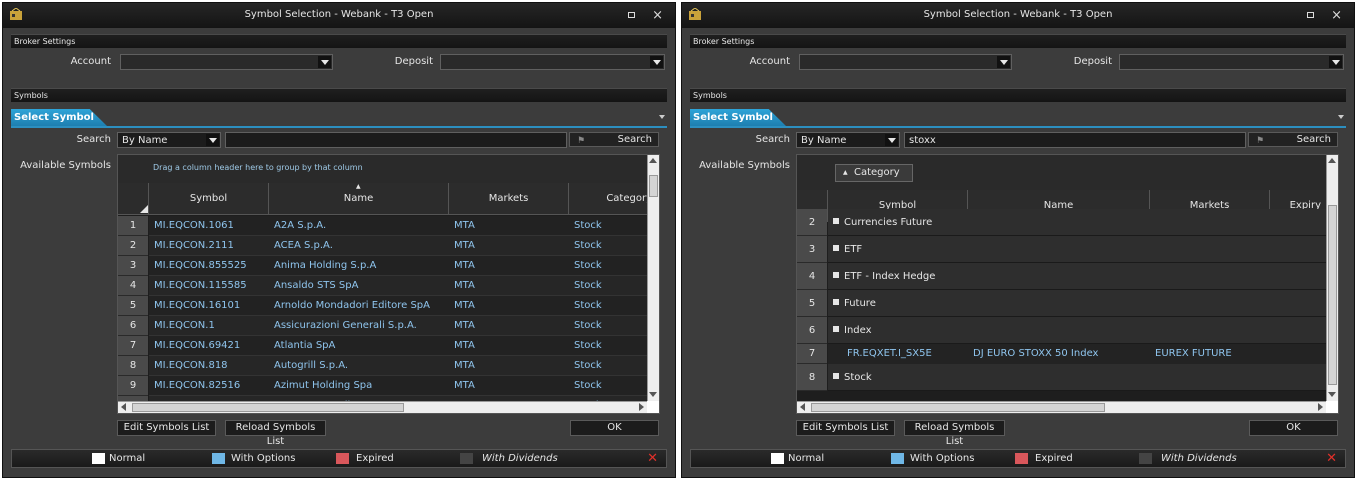 This screenshot has width=1357, height=480. What do you see at coordinates (852, 377) in the screenshot?
I see `group-row-label: Stock` at bounding box center [852, 377].